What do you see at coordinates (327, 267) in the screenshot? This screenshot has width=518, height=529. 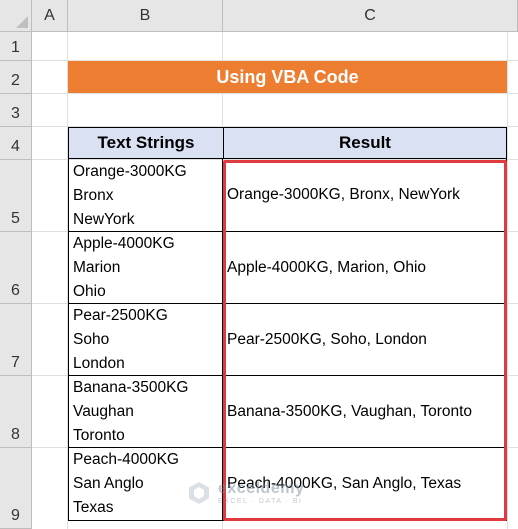 I see `result-text: Apple-4000KG, Marion, Ohio` at bounding box center [327, 267].